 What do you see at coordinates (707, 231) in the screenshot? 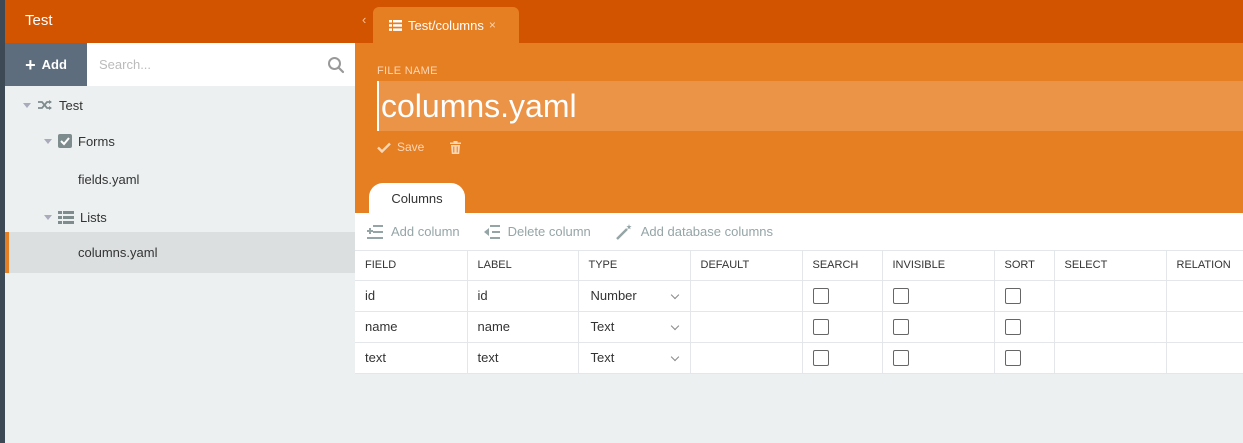
I see `add-database-columns-label: Add database columns` at bounding box center [707, 231].